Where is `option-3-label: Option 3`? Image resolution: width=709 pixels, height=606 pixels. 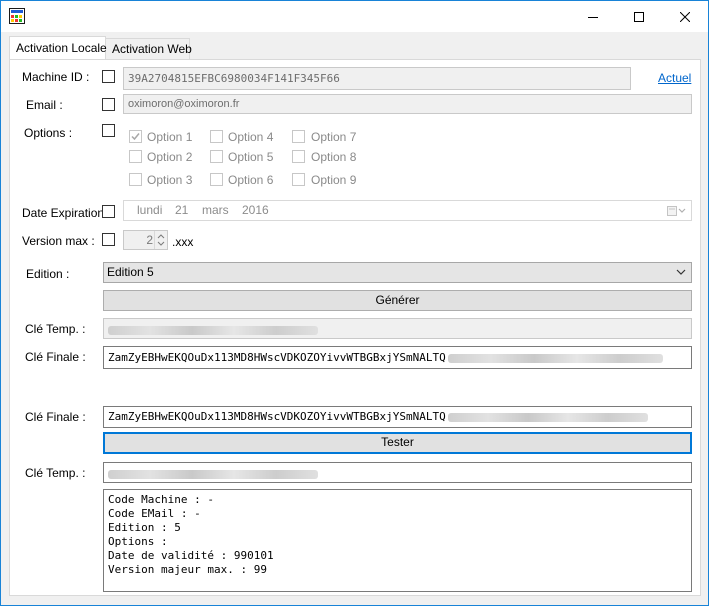
option-3-label: Option 3 is located at coordinates (170, 180).